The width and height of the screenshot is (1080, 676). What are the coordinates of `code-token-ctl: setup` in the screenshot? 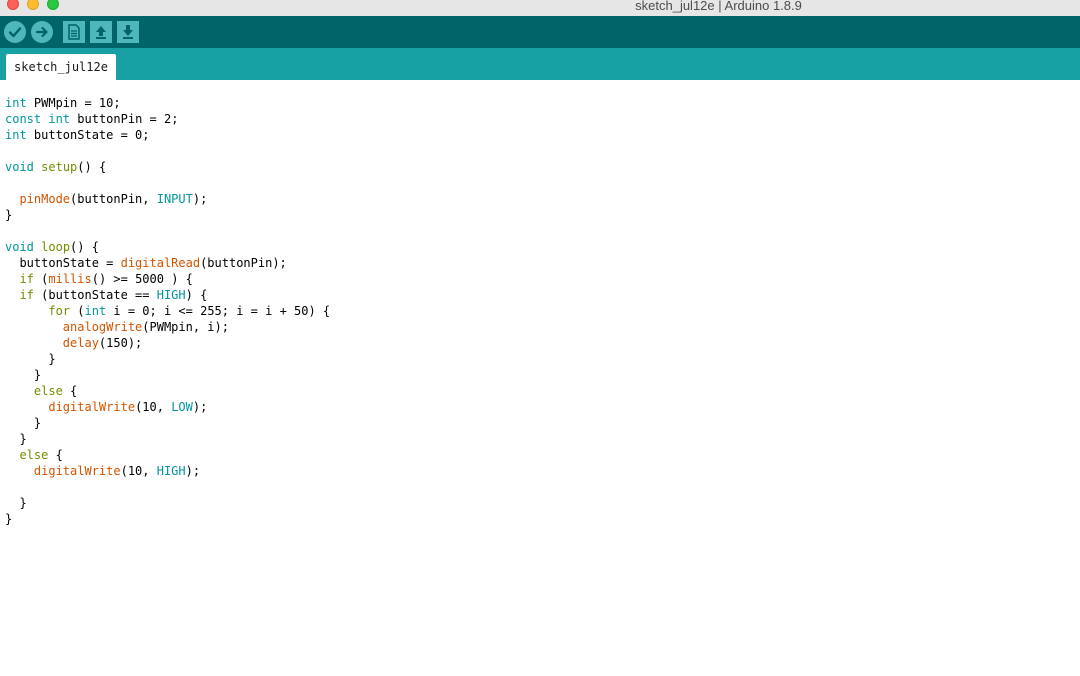 It's located at (59, 167).